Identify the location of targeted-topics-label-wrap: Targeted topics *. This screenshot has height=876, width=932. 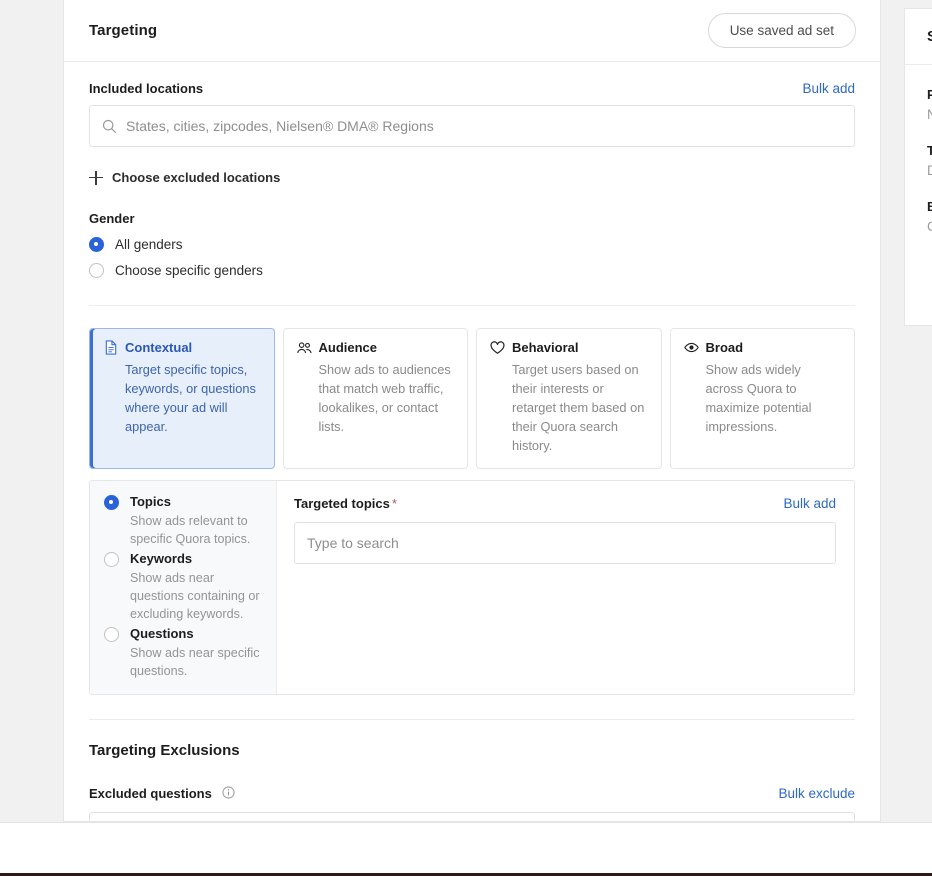
(345, 504).